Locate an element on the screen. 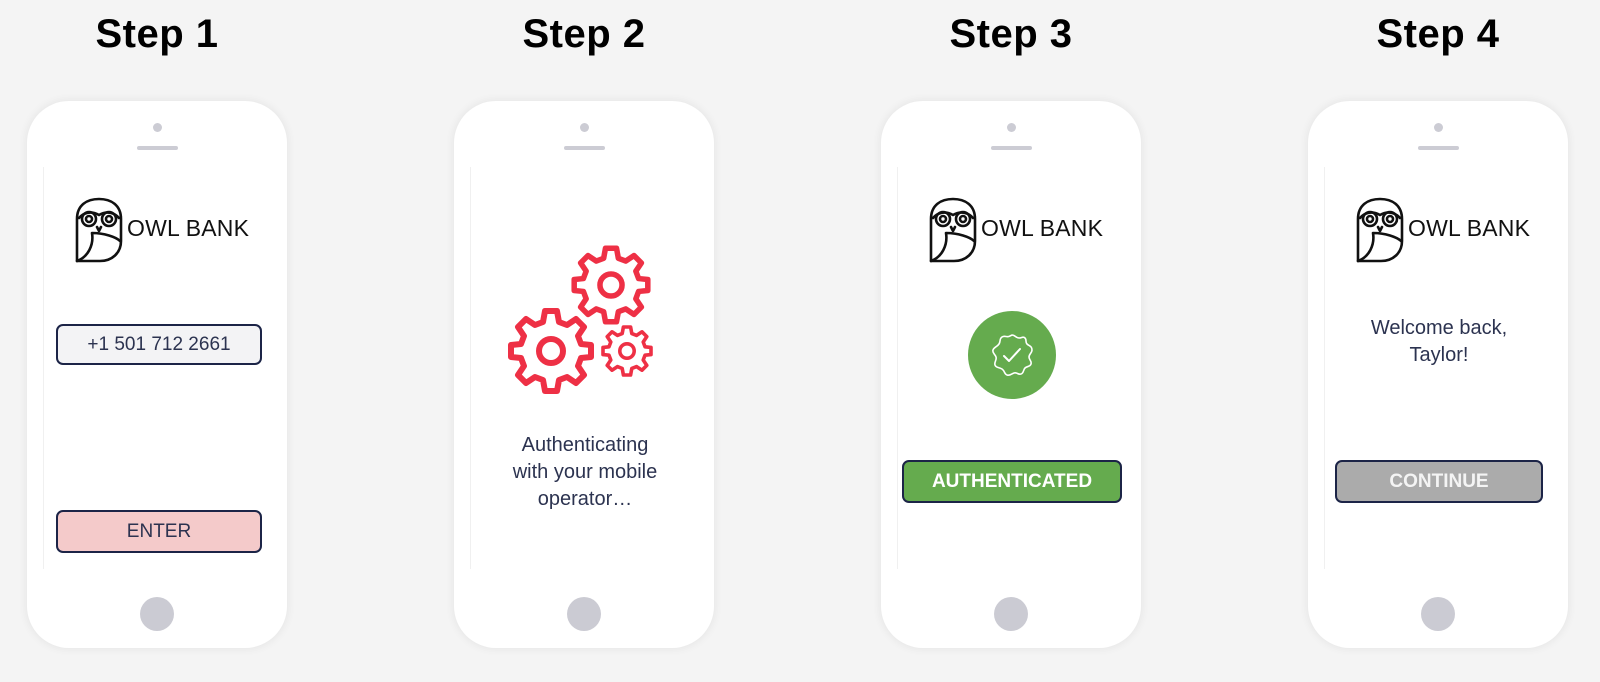  continue-button: CONTINUE is located at coordinates (1439, 481).